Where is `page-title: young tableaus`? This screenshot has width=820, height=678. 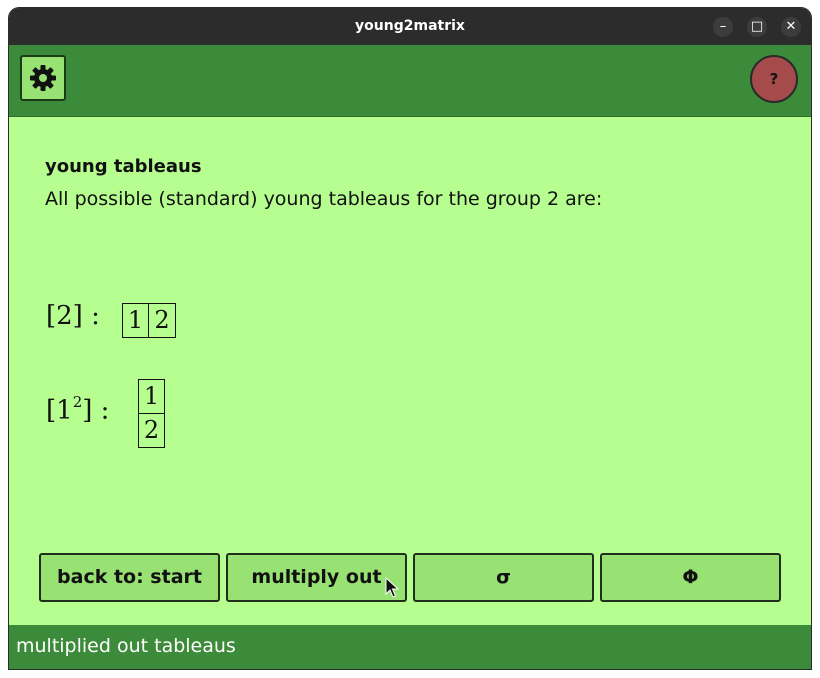 page-title: young tableaus is located at coordinates (123, 166).